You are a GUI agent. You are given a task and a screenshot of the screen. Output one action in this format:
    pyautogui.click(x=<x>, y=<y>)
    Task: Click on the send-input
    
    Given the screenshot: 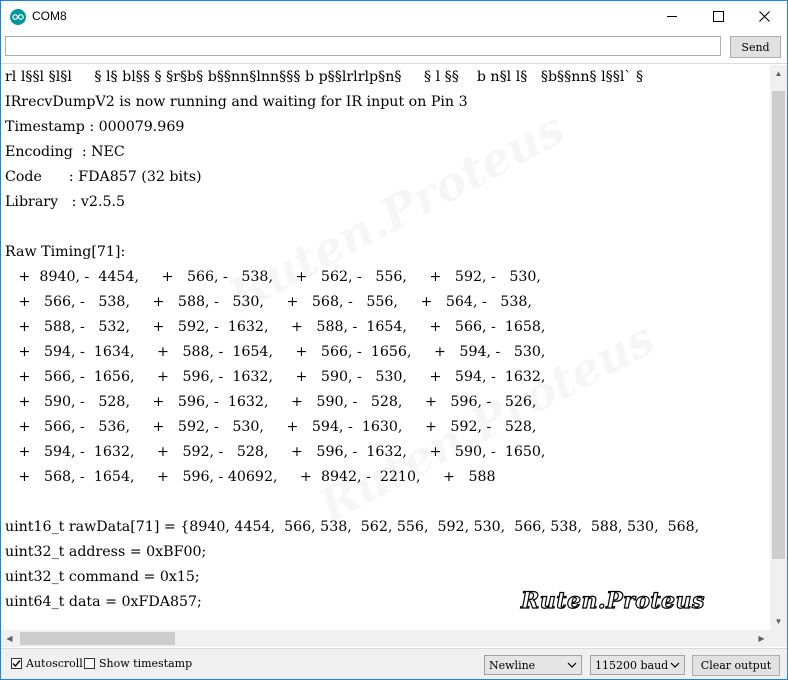 What is the action you would take?
    pyautogui.click(x=363, y=46)
    